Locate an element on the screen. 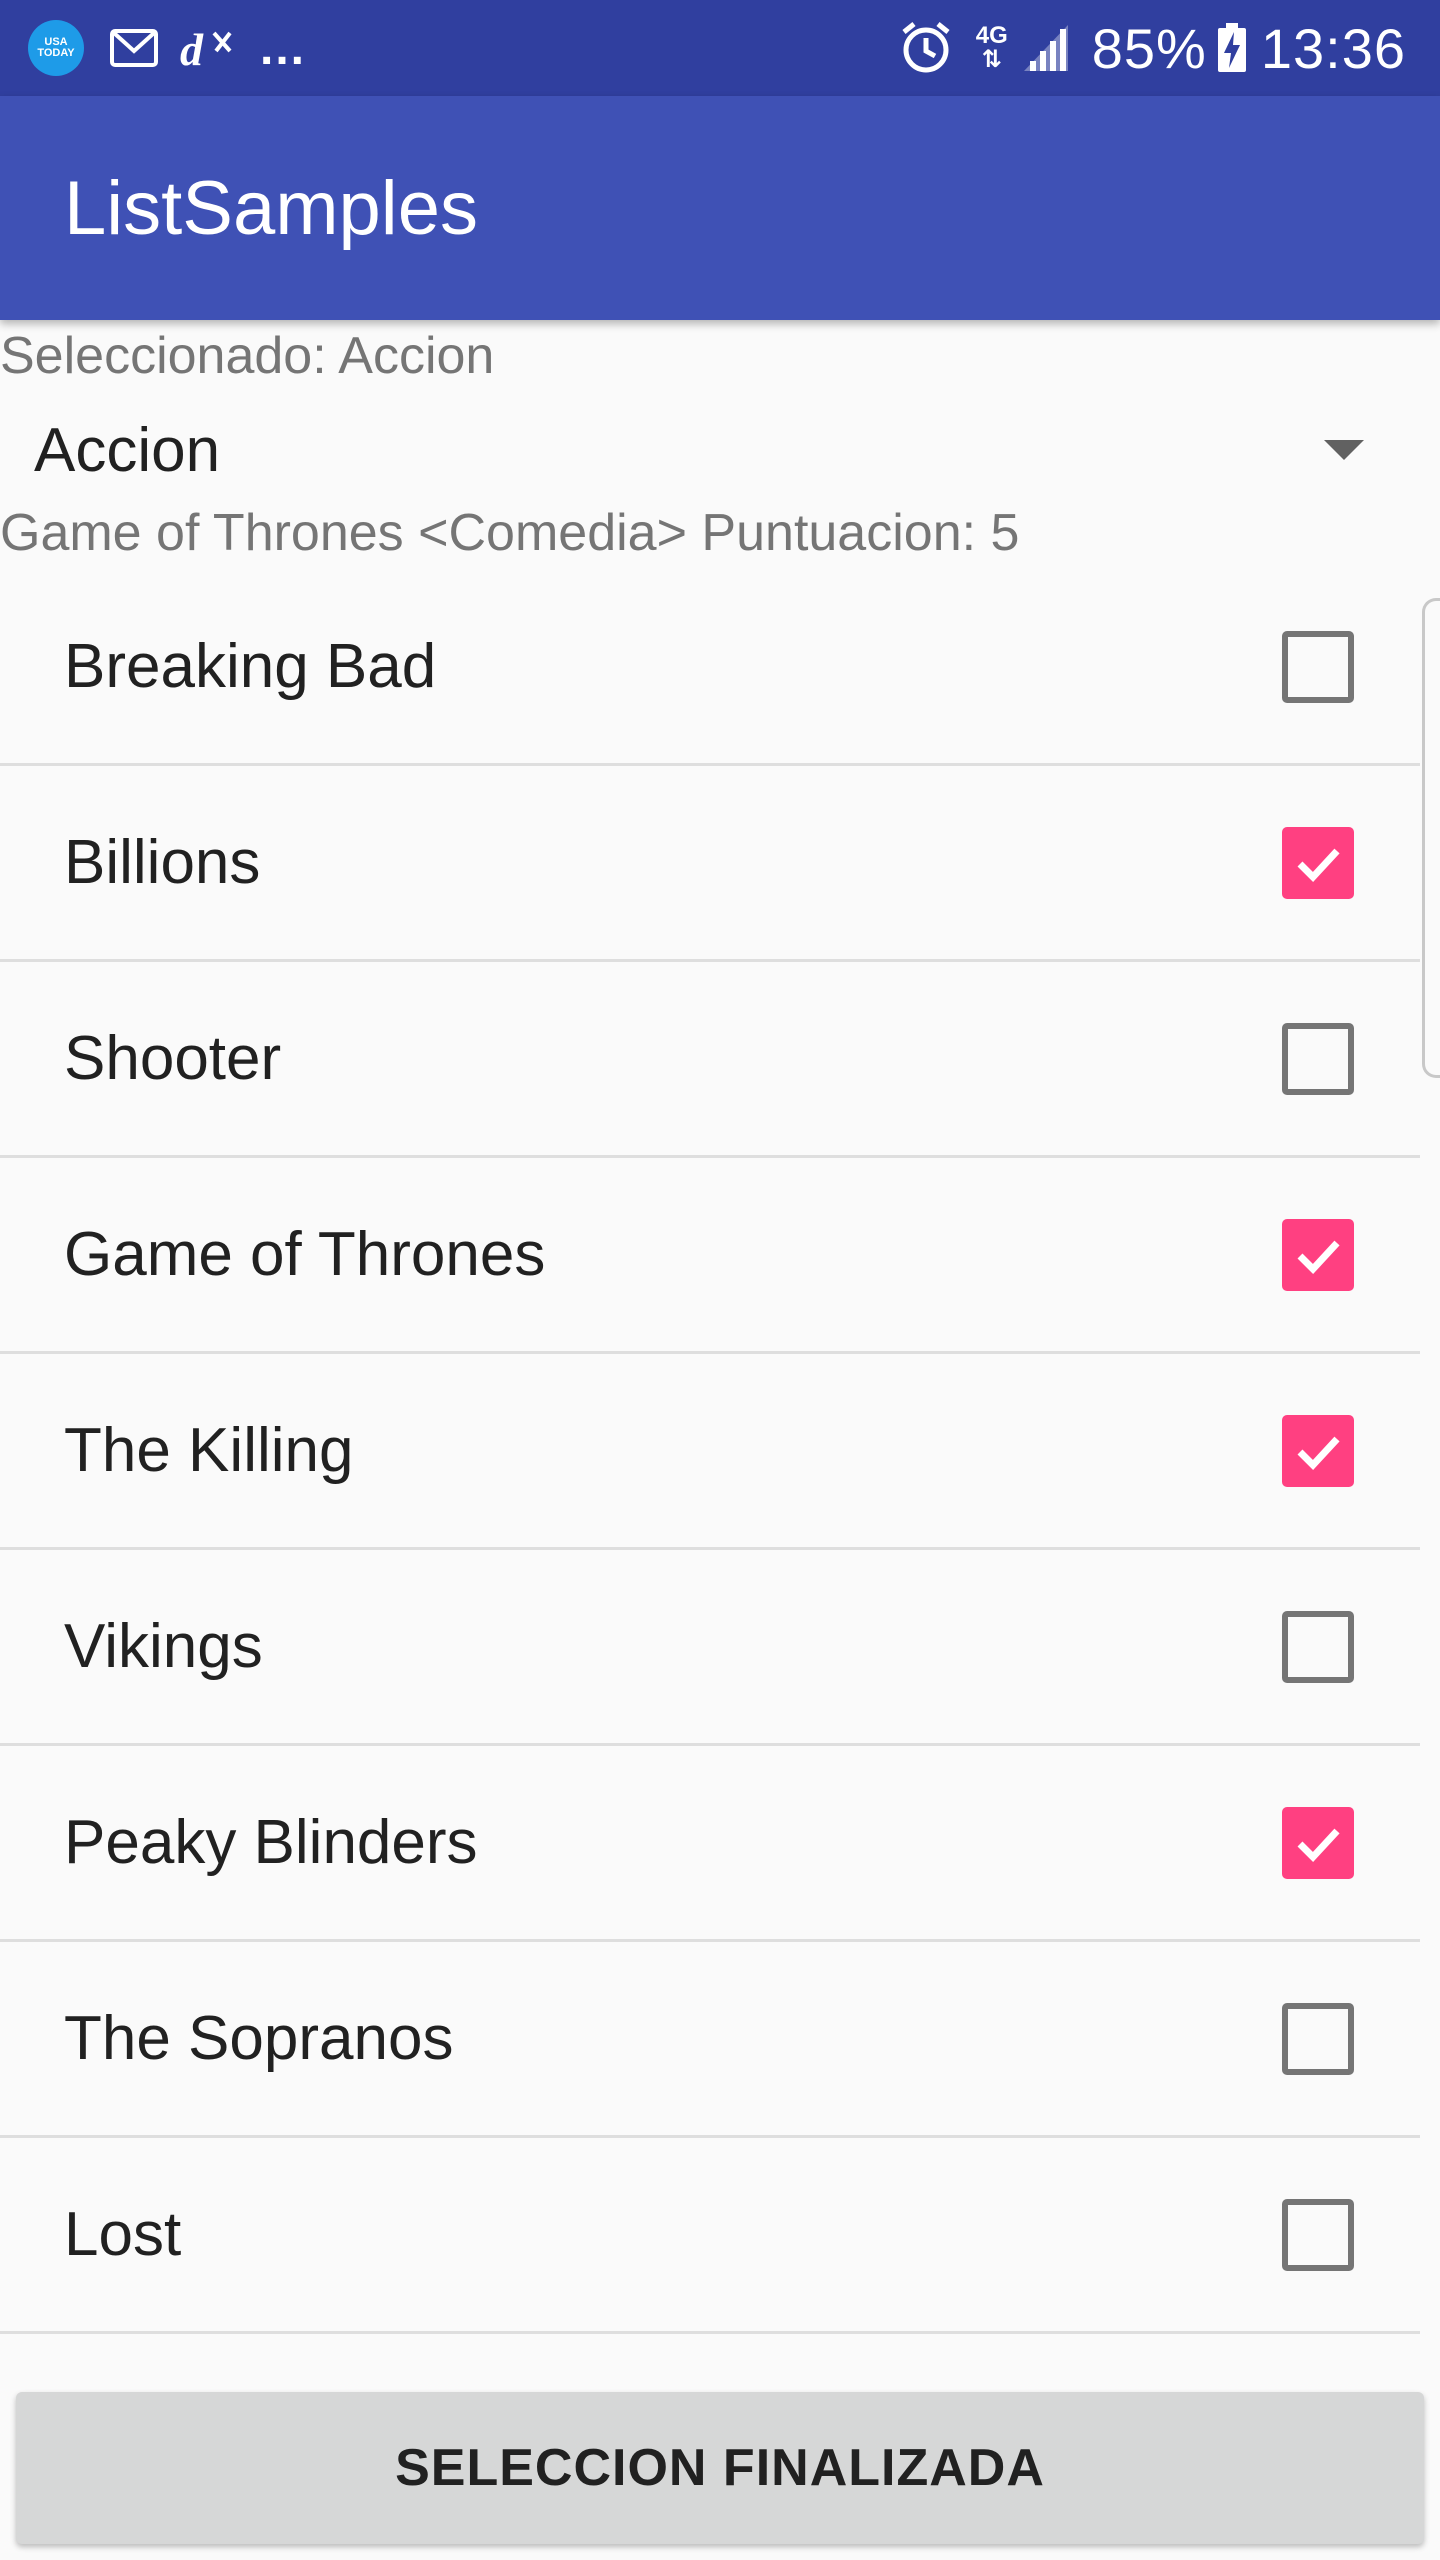 This screenshot has width=1440, height=2560. alarm-icon is located at coordinates (926, 48).